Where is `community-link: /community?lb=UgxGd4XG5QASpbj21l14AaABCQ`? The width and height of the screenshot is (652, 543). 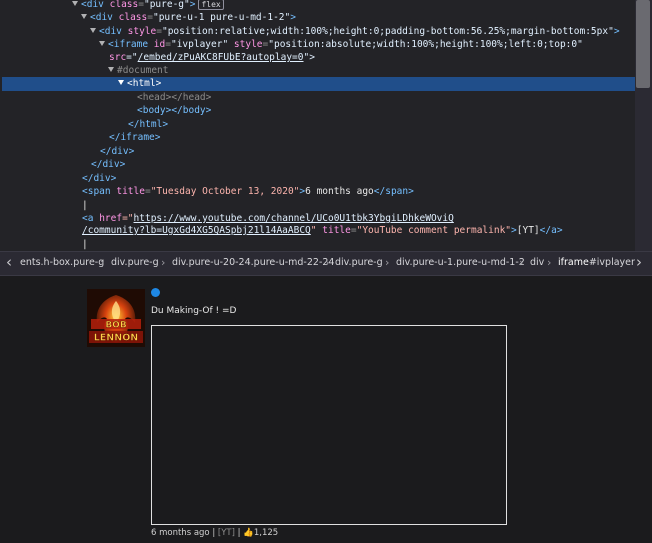 community-link: /community?lb=UgxGd4XG5QASpbj21l14AaABCQ is located at coordinates (196, 230).